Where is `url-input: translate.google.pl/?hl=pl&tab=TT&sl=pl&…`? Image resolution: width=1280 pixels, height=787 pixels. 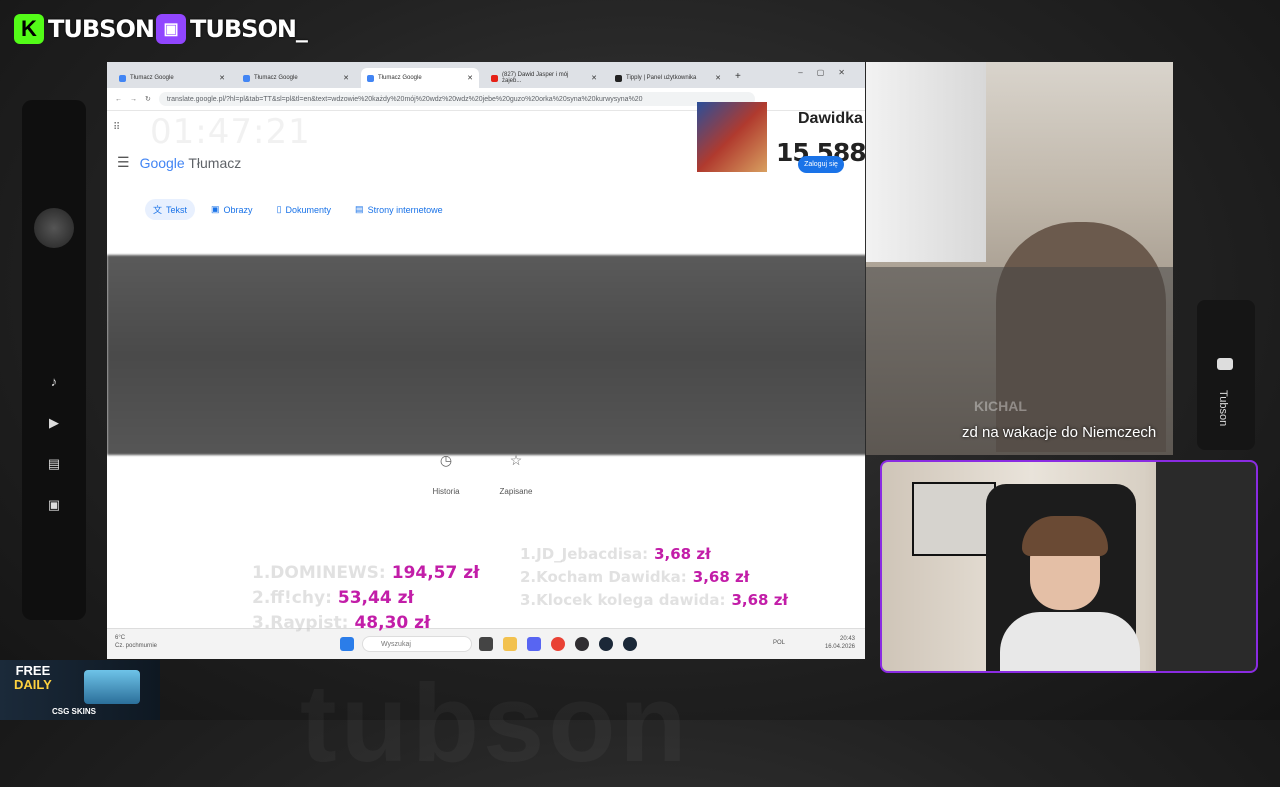 url-input: translate.google.pl/?hl=pl&tab=TT&sl=pl&… is located at coordinates (456, 99).